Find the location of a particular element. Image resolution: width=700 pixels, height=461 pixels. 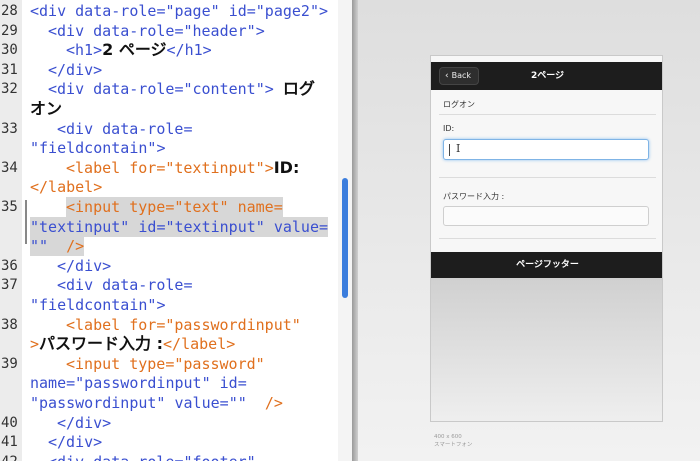

code-line: >パスワード入力 :</label> is located at coordinates (176, 344).